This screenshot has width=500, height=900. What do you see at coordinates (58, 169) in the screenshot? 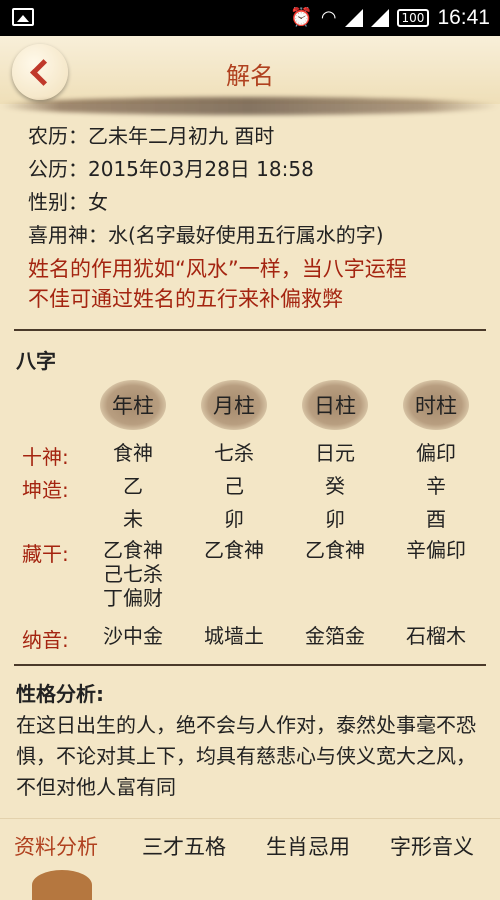
I see `solar-label: 公历：` at bounding box center [58, 169].